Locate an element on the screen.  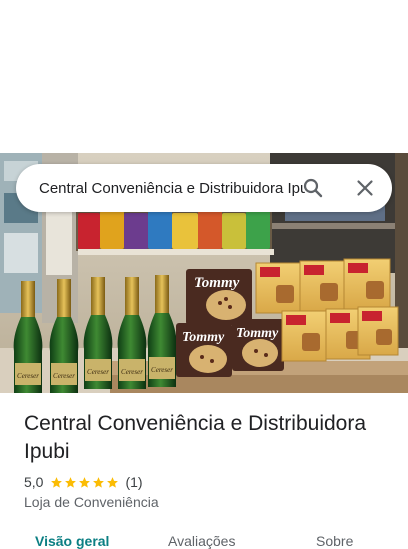
search-icon is located at coordinates (313, 188).